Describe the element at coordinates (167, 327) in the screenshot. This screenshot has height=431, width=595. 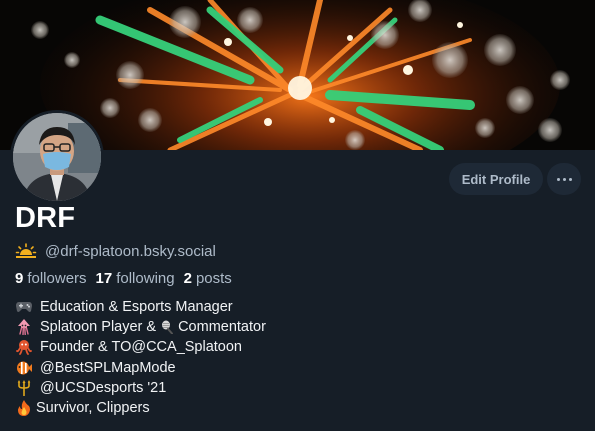
I see `microphone-icon` at that location.